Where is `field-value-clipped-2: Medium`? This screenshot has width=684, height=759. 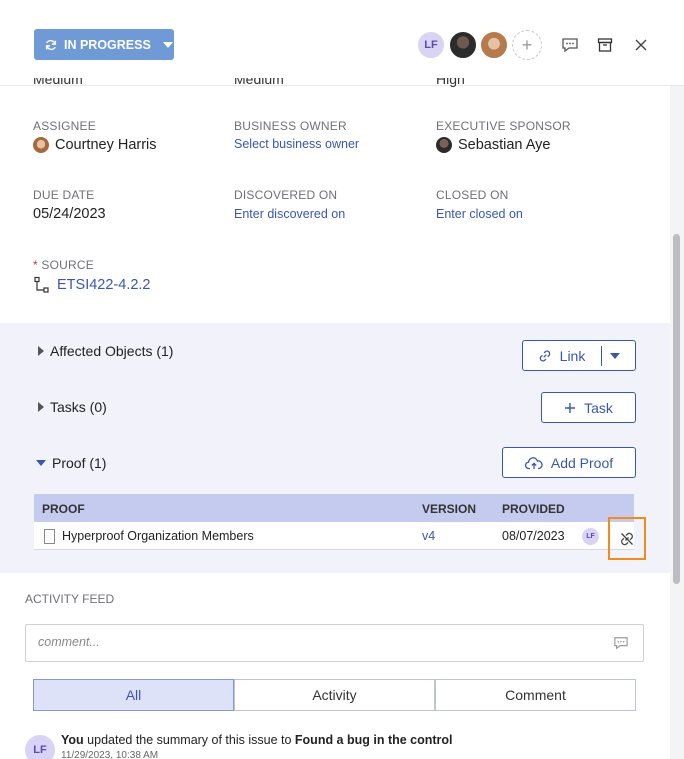 field-value-clipped-2: Medium is located at coordinates (259, 82).